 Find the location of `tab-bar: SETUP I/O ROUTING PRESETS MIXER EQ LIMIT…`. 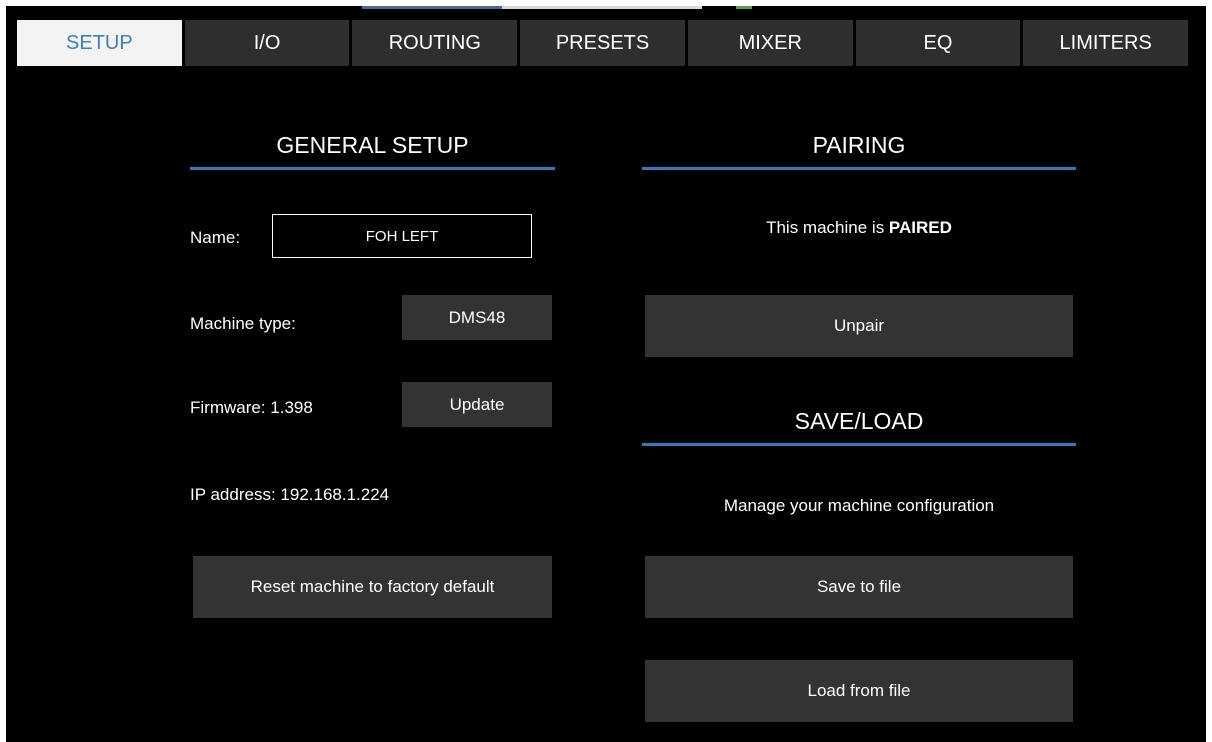

tab-bar: SETUP I/O ROUTING PRESETS MIXER EQ LIMIT… is located at coordinates (603, 43).